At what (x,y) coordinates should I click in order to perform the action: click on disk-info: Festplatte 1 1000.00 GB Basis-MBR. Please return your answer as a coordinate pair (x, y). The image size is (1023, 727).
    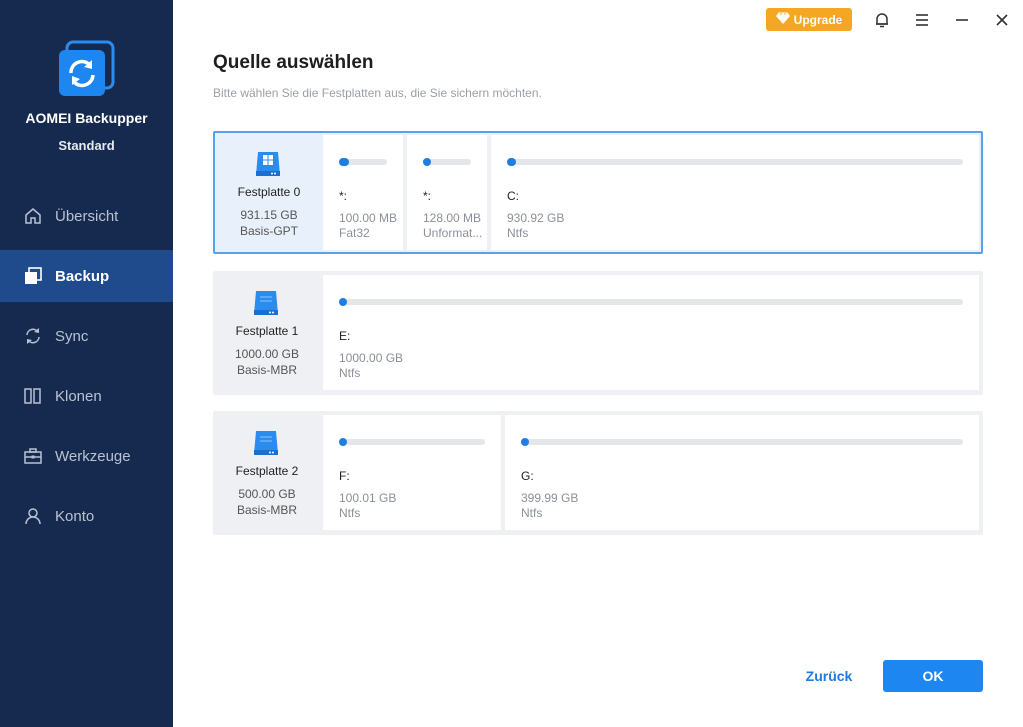
    Looking at the image, I should click on (267, 333).